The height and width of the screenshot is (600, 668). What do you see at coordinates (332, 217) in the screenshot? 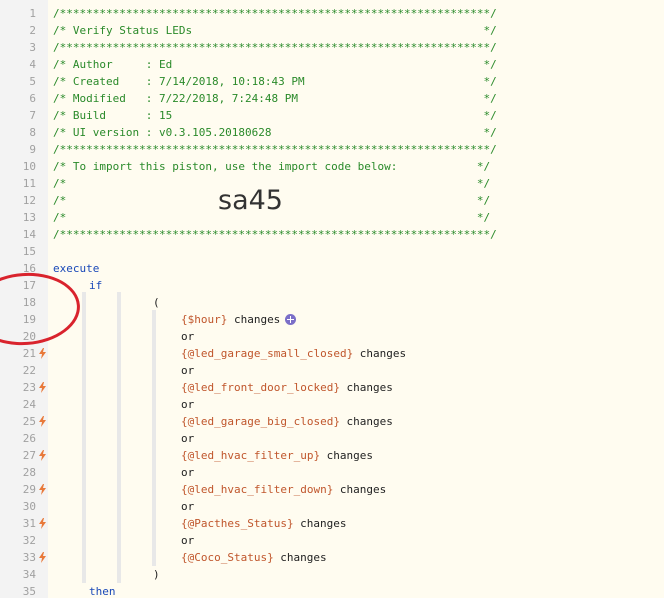
I see `code-line: 13/* */` at bounding box center [332, 217].